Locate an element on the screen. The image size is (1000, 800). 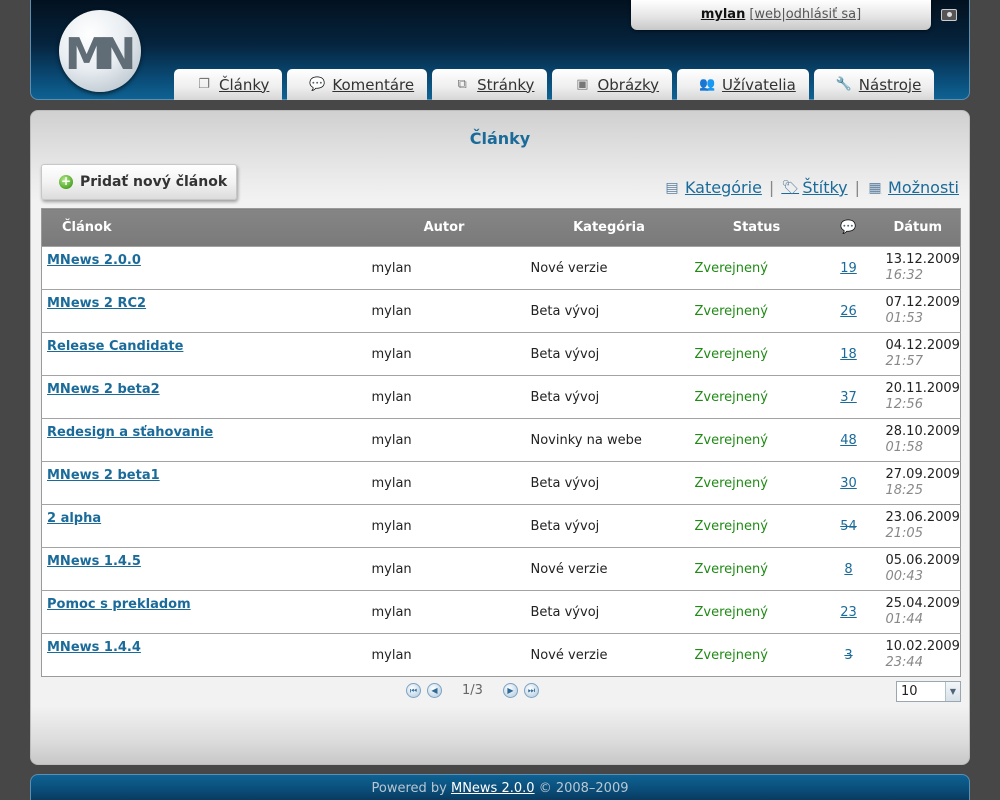
cell-comments: 19 is located at coordinates (848, 268).